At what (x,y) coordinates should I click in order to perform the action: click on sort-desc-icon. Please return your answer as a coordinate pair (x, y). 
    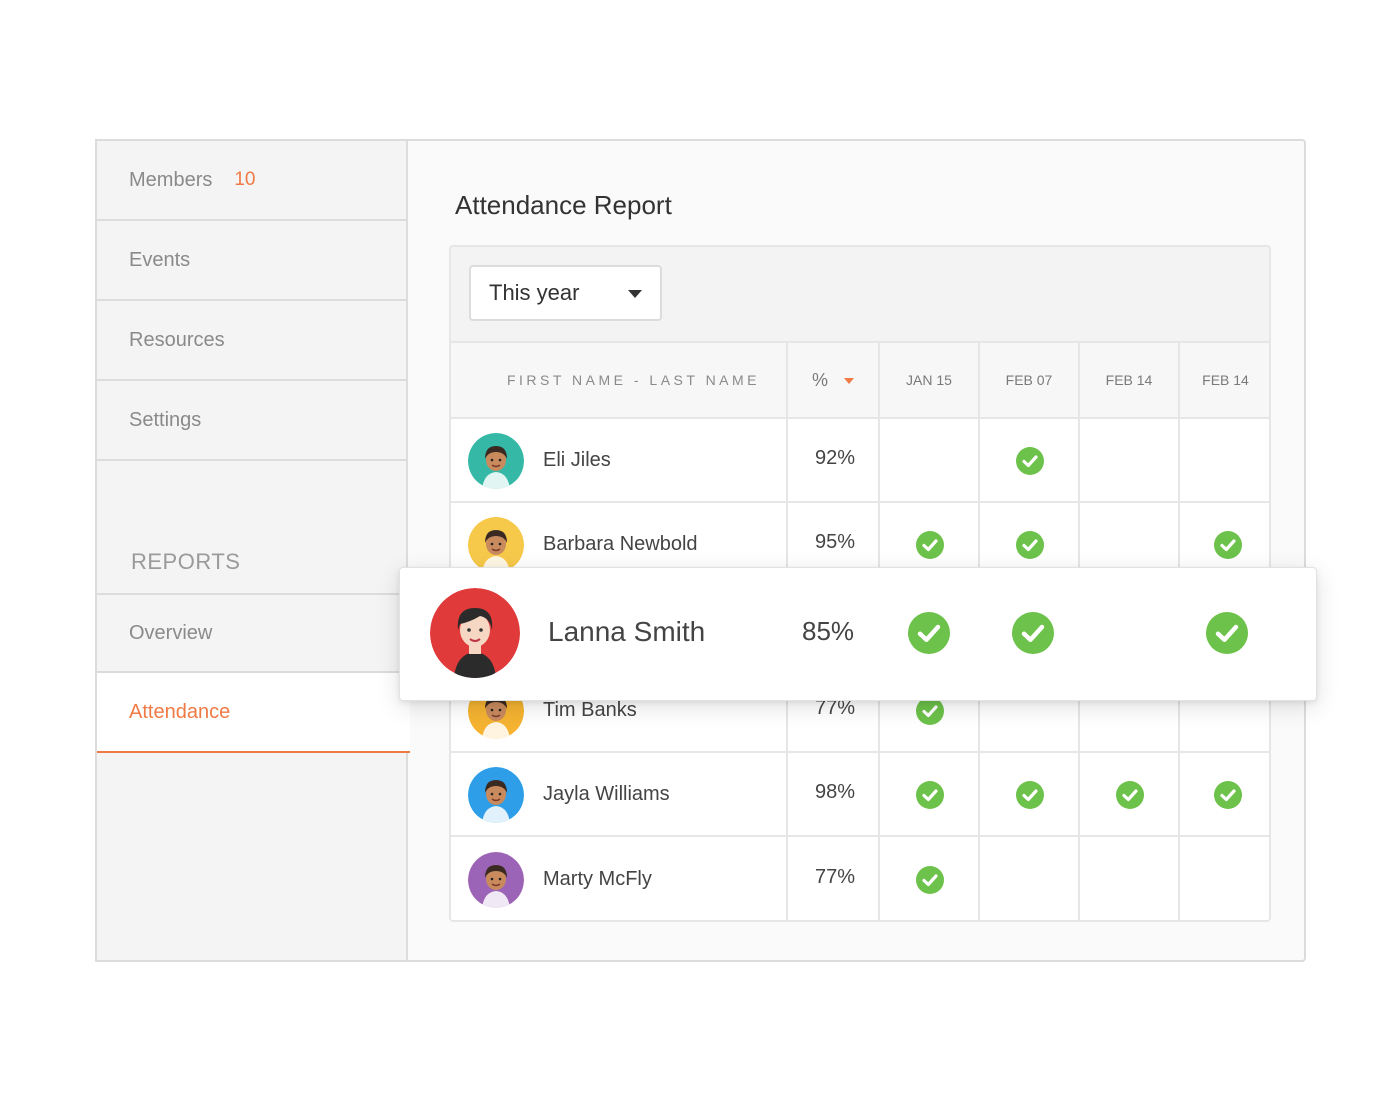
    Looking at the image, I should click on (849, 381).